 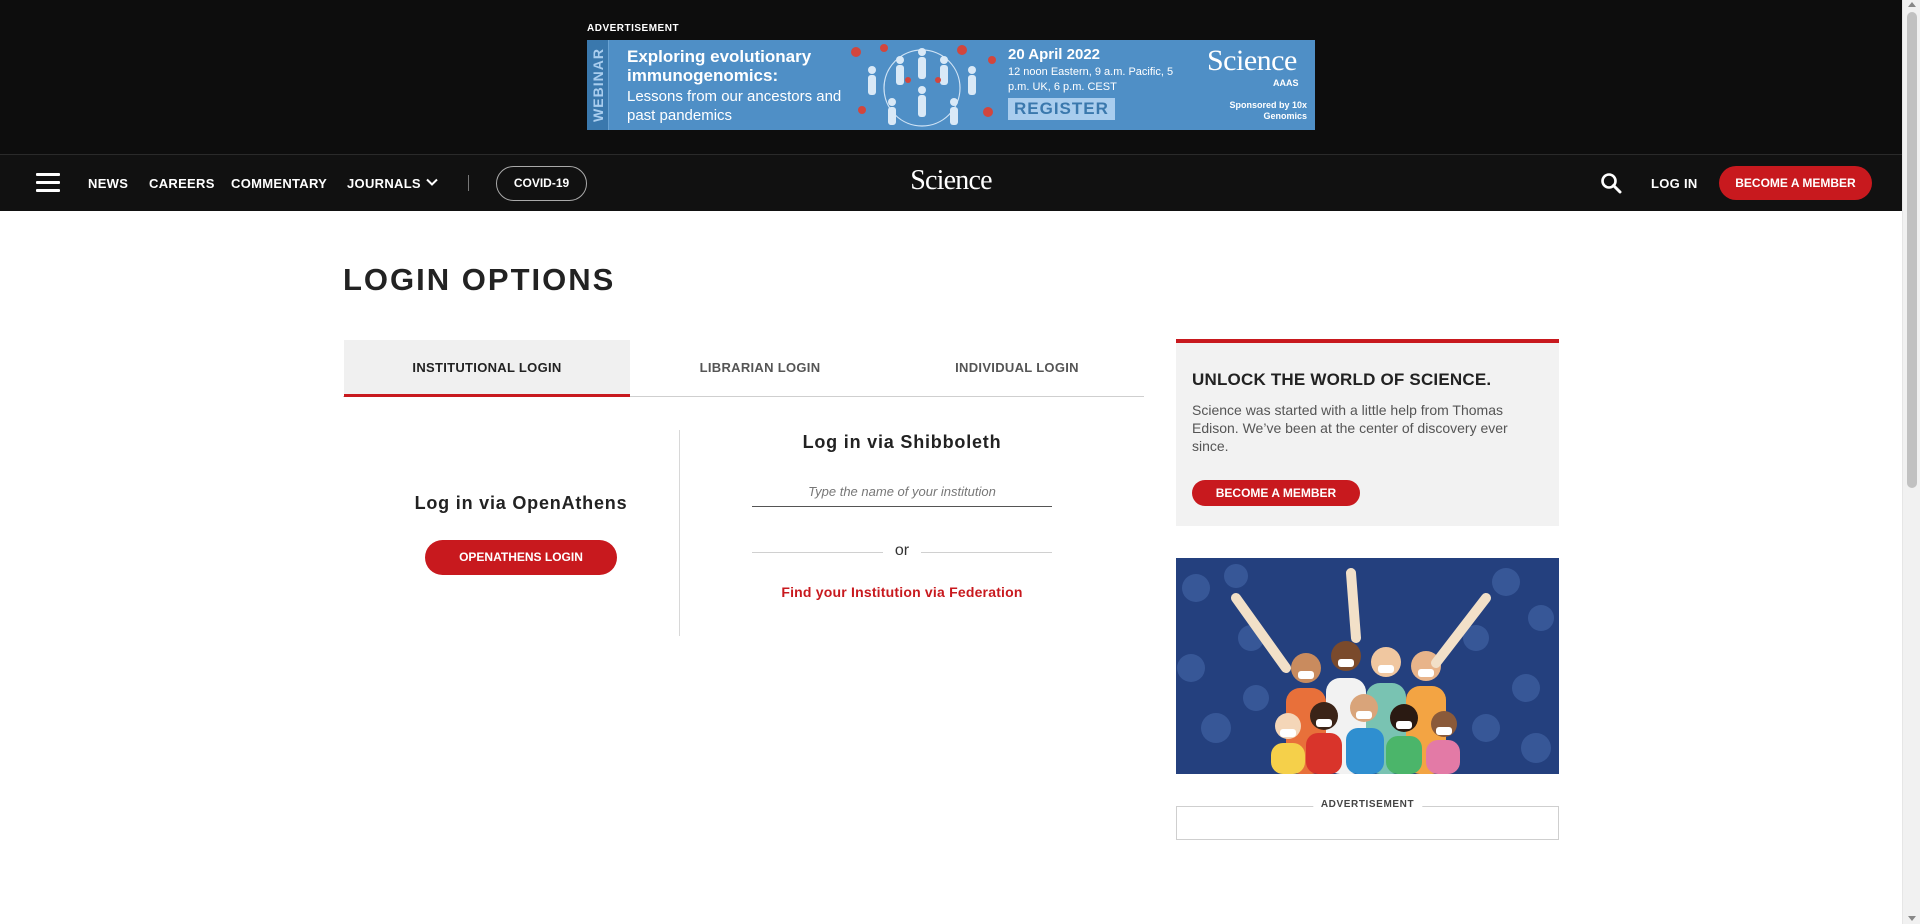 What do you see at coordinates (108, 183) in the screenshot?
I see `nav-news: NEWS` at bounding box center [108, 183].